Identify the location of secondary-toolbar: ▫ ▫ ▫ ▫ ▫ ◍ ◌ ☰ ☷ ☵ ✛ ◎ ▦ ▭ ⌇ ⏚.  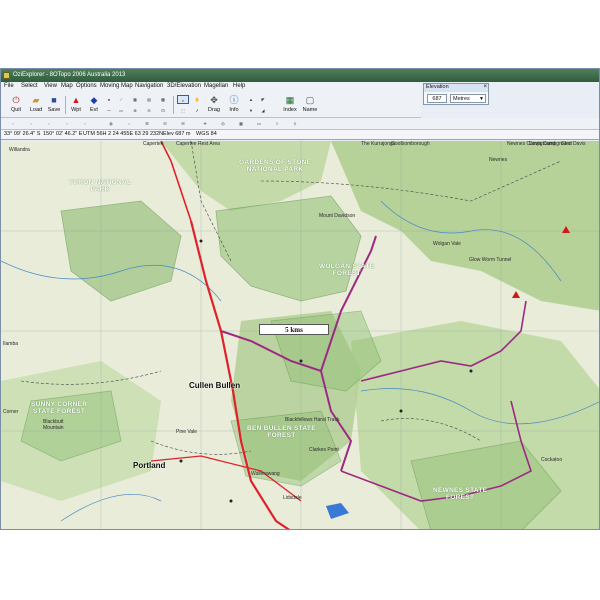
(300, 124).